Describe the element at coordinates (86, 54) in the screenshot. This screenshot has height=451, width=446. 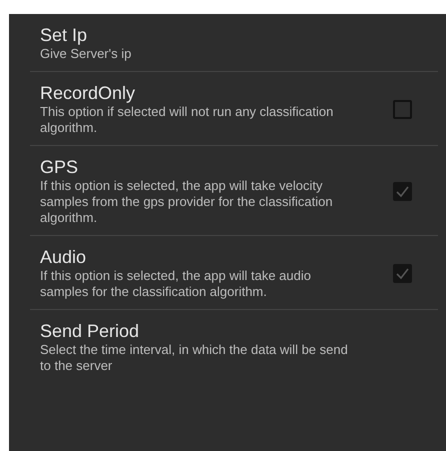
I see `preference-summary: Give Server's ip` at that location.